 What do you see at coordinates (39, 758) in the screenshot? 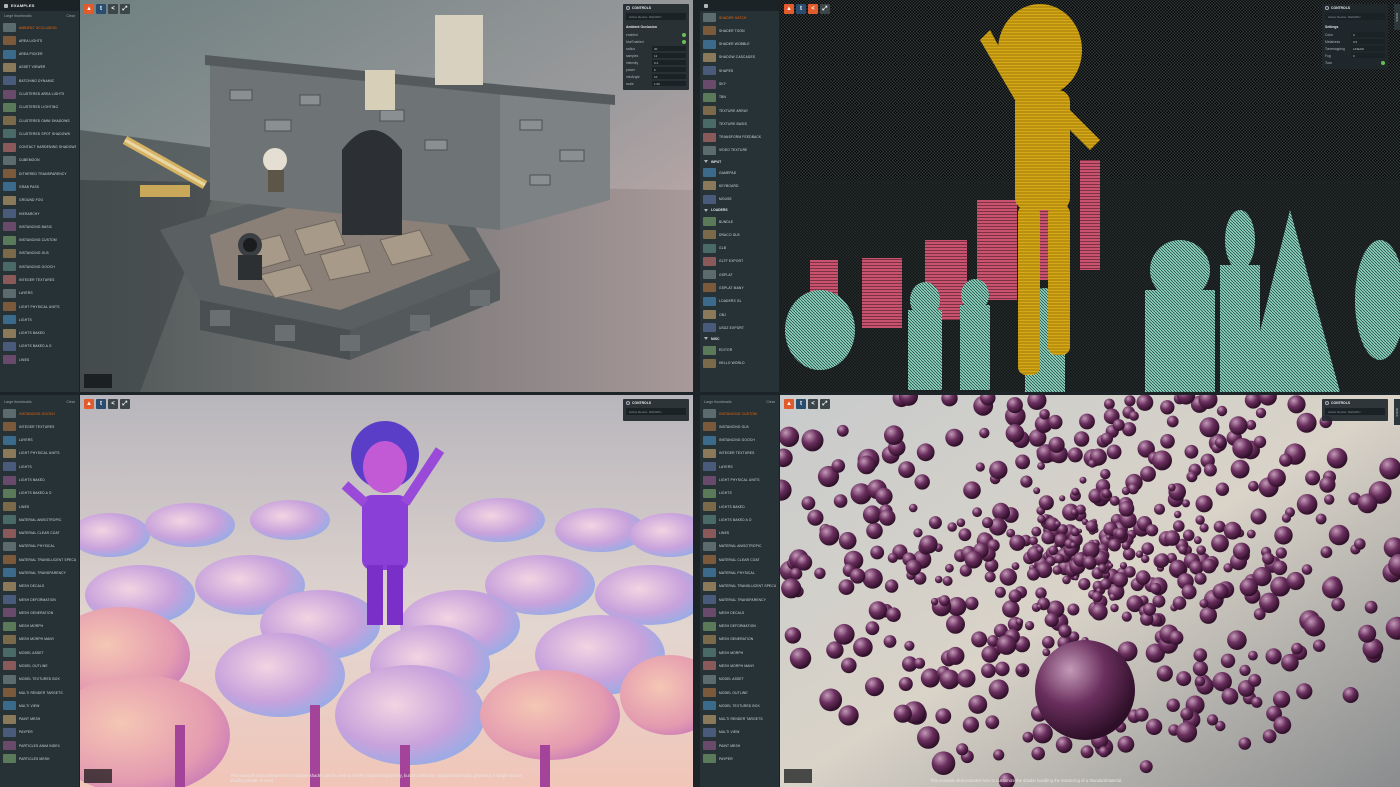
I see `sidebar-item: PARTICLES MESH` at bounding box center [39, 758].